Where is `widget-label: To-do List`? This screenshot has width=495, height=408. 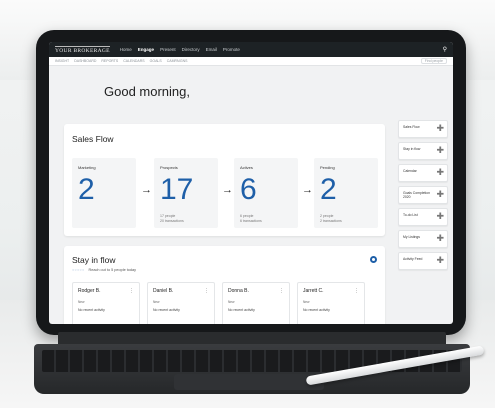
widget-label: To-do List is located at coordinates (410, 215).